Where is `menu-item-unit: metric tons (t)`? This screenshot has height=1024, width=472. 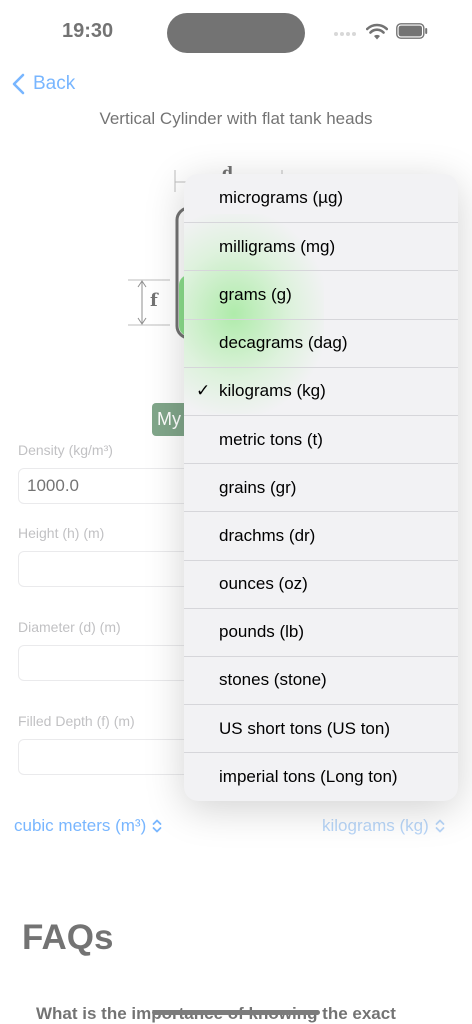 menu-item-unit: metric tons (t) is located at coordinates (321, 438).